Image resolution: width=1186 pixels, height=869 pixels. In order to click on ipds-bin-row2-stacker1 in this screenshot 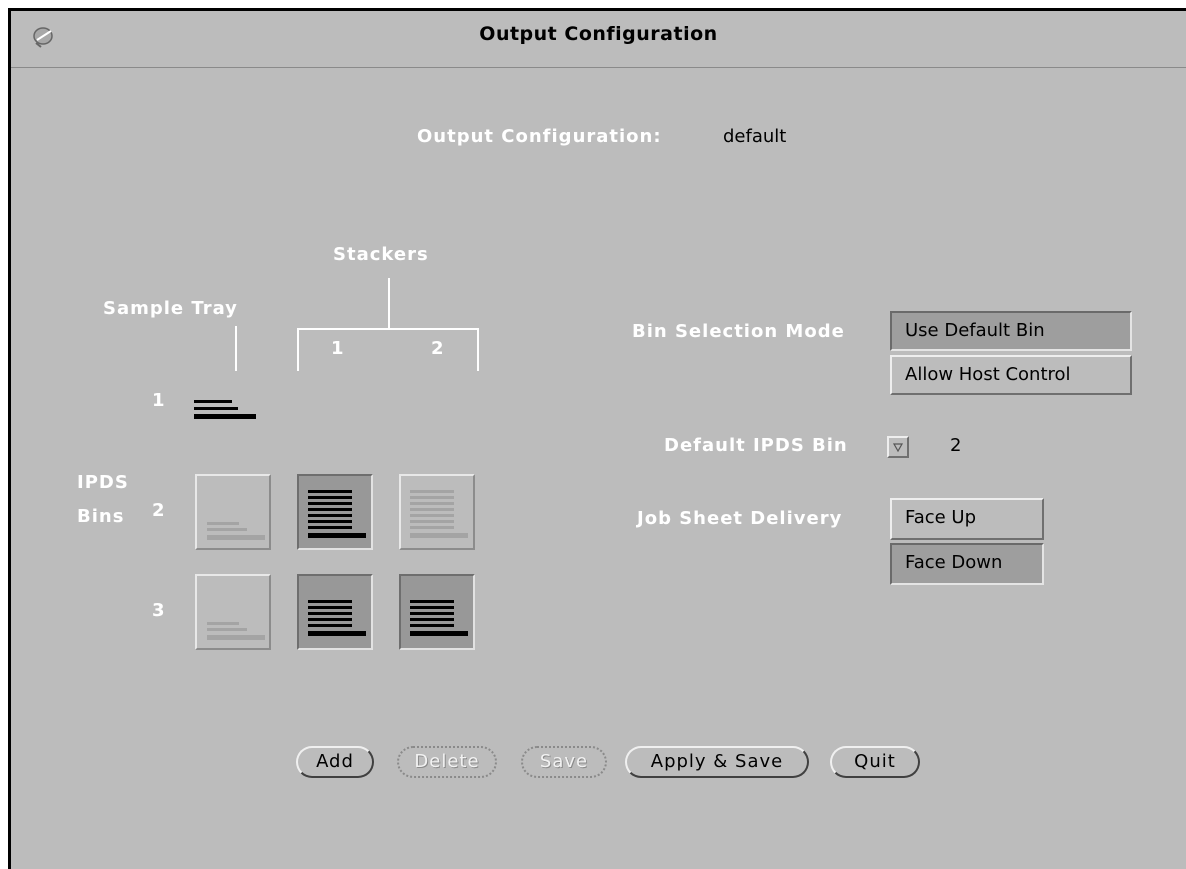, I will do `click(335, 512)`.